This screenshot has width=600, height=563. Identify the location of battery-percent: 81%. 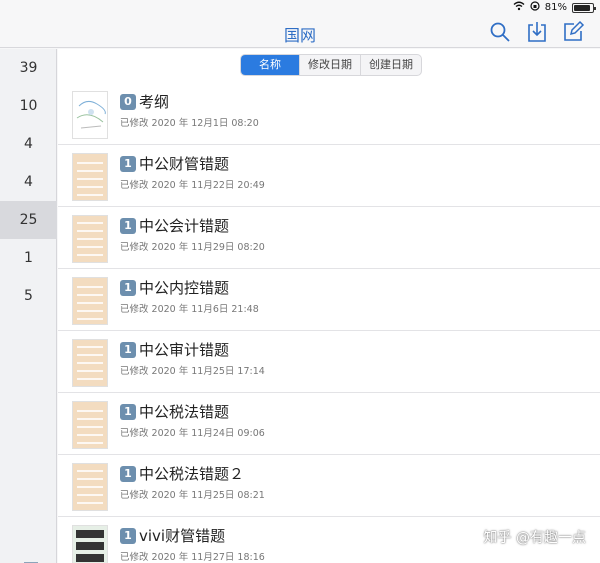
(555, 7).